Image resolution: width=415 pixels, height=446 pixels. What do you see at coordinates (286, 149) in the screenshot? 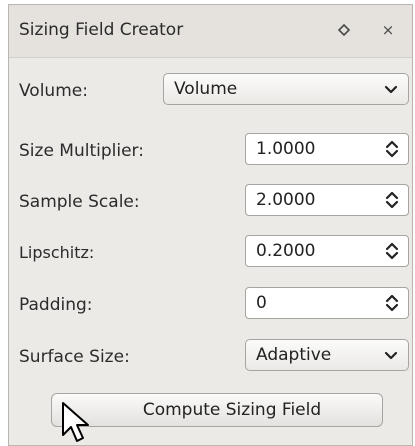
I see `size-multiplier-value: 1.0000` at bounding box center [286, 149].